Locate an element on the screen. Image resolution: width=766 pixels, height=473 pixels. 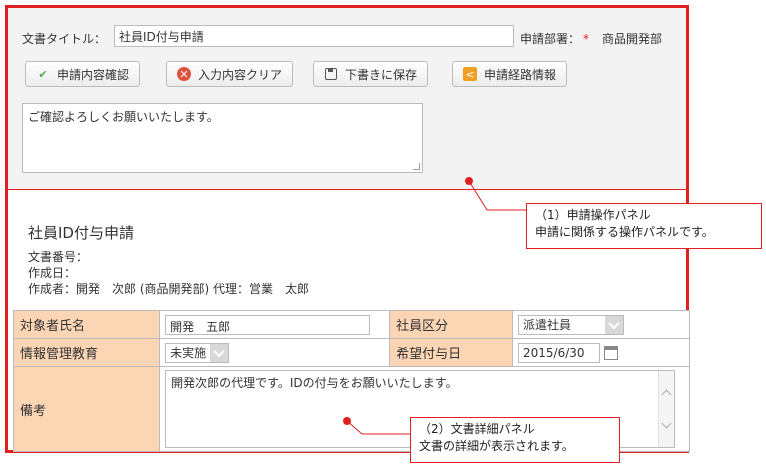
scroll-up-icon is located at coordinates (666, 394).